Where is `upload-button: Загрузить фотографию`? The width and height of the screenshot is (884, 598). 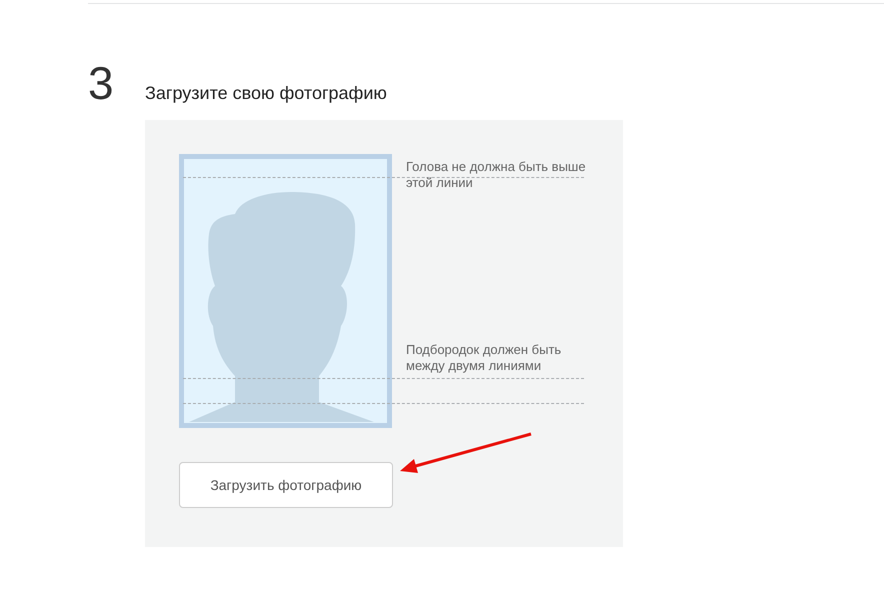
upload-button: Загрузить фотографию is located at coordinates (286, 485).